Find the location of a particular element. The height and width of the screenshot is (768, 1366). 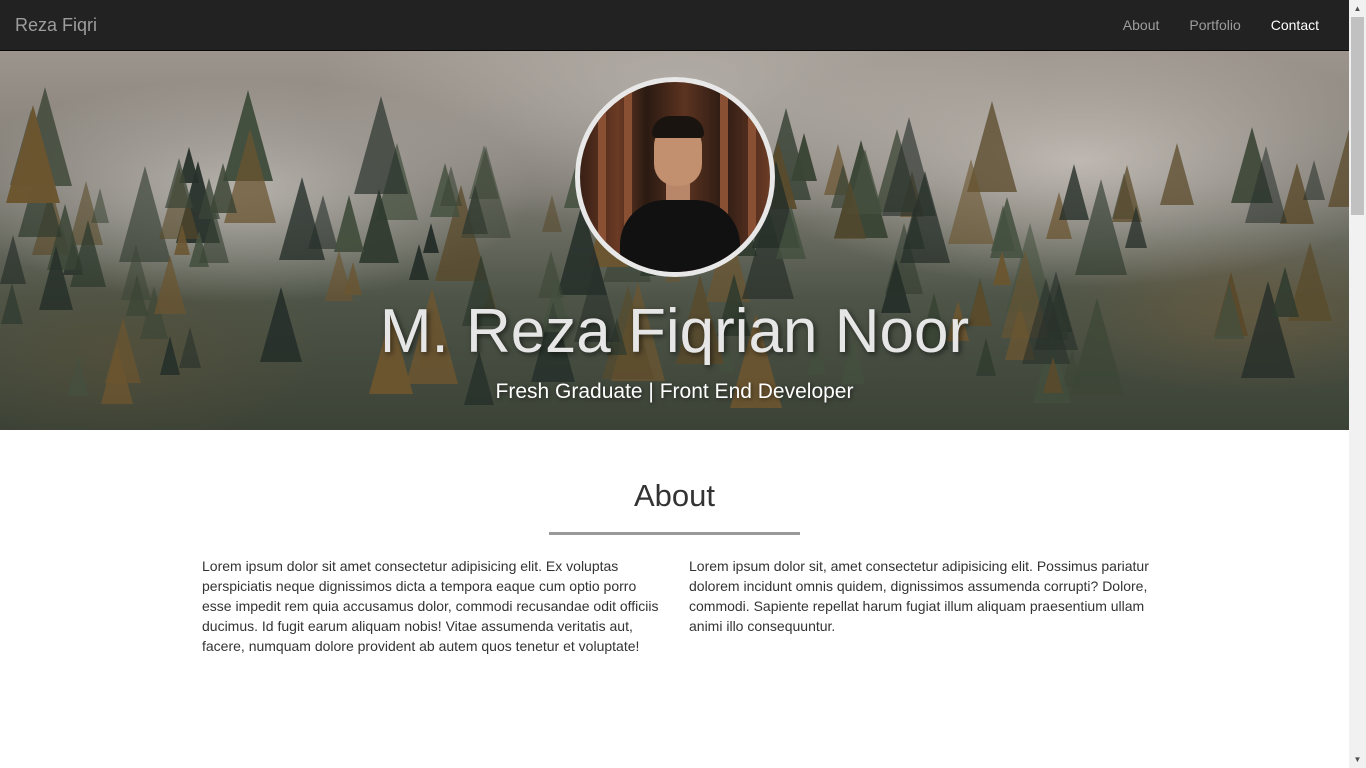

nav-link-contact: Contact is located at coordinates (1295, 25).